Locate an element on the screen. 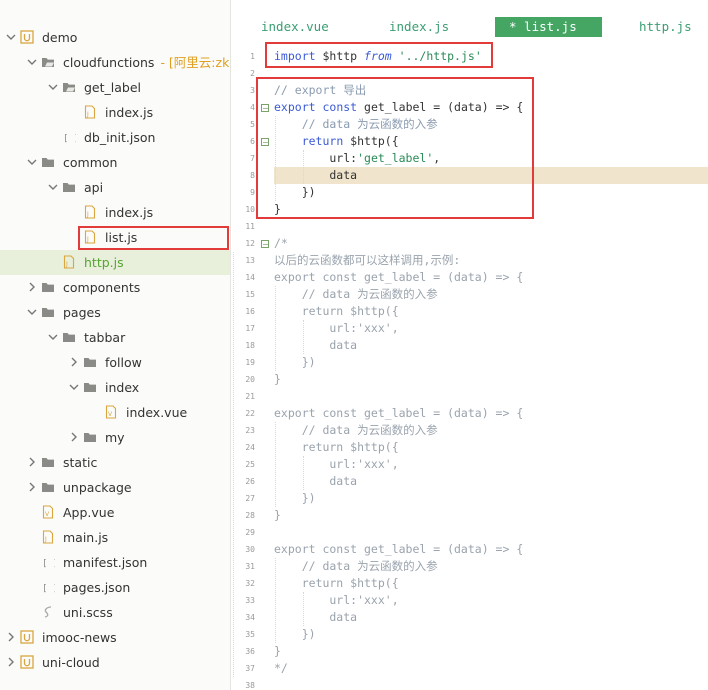  fold-toggle-icon: − is located at coordinates (265, 244).